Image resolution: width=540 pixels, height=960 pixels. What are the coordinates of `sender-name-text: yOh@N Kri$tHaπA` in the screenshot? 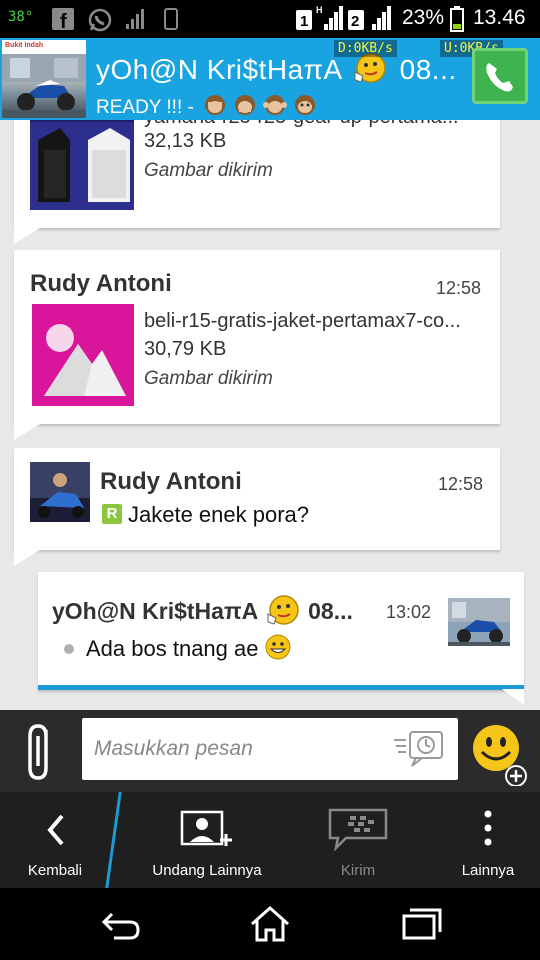 It's located at (155, 611).